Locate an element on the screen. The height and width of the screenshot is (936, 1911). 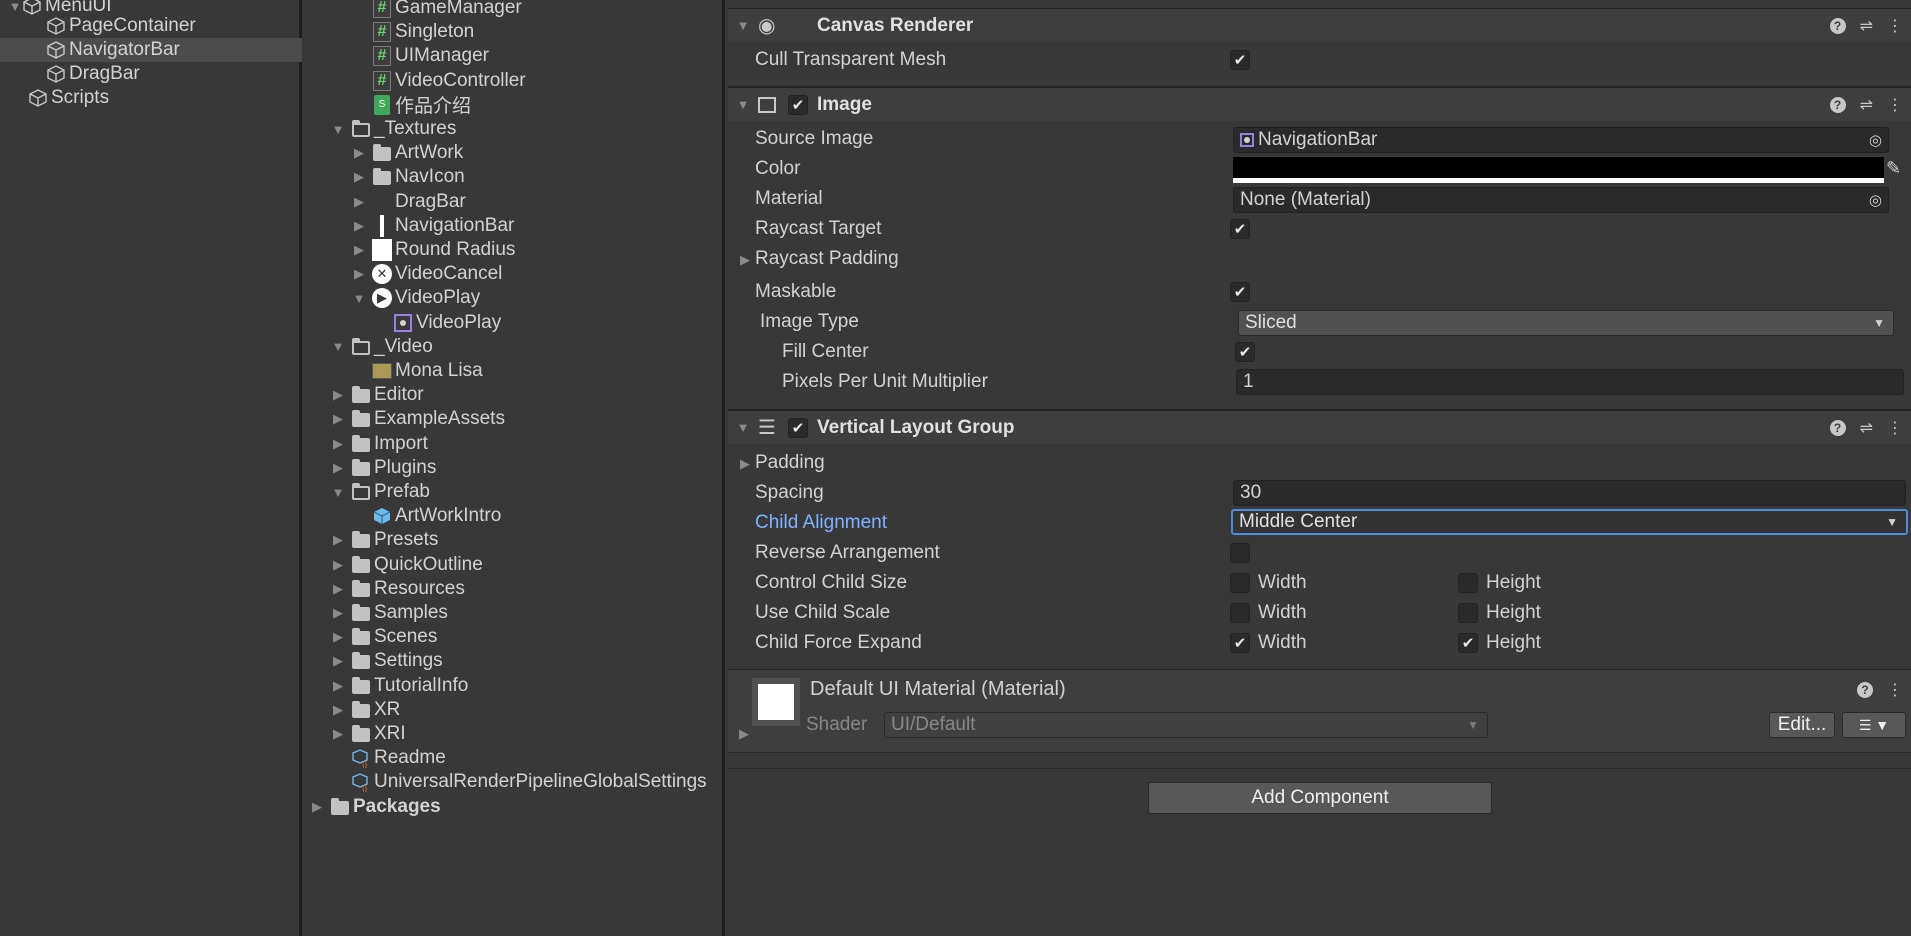
image-header: ▼ ✔ Image ? ⇌ ⋮ is located at coordinates (1319, 104).